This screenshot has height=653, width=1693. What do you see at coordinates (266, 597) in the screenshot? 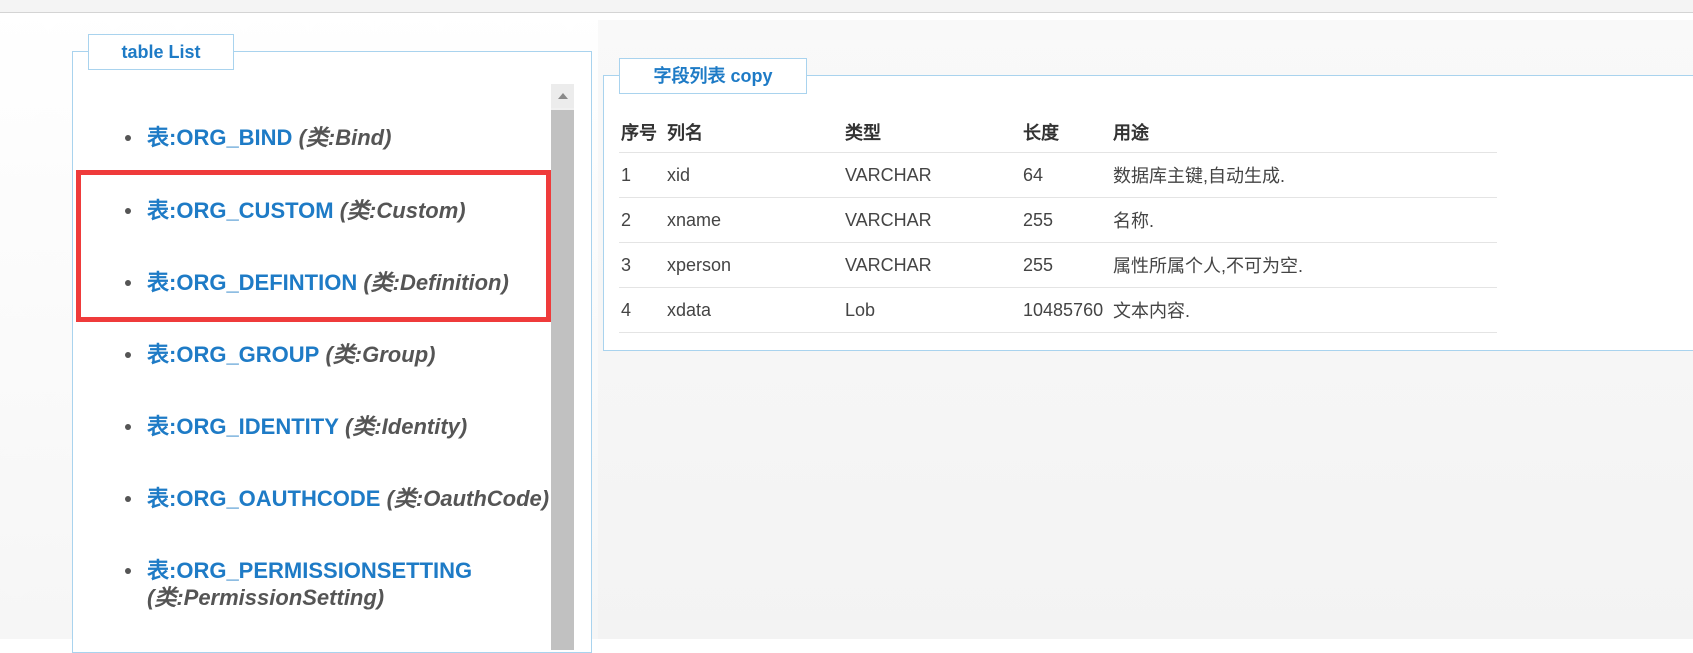
I see `class-label: (类:PermissionSetting)` at bounding box center [266, 597].